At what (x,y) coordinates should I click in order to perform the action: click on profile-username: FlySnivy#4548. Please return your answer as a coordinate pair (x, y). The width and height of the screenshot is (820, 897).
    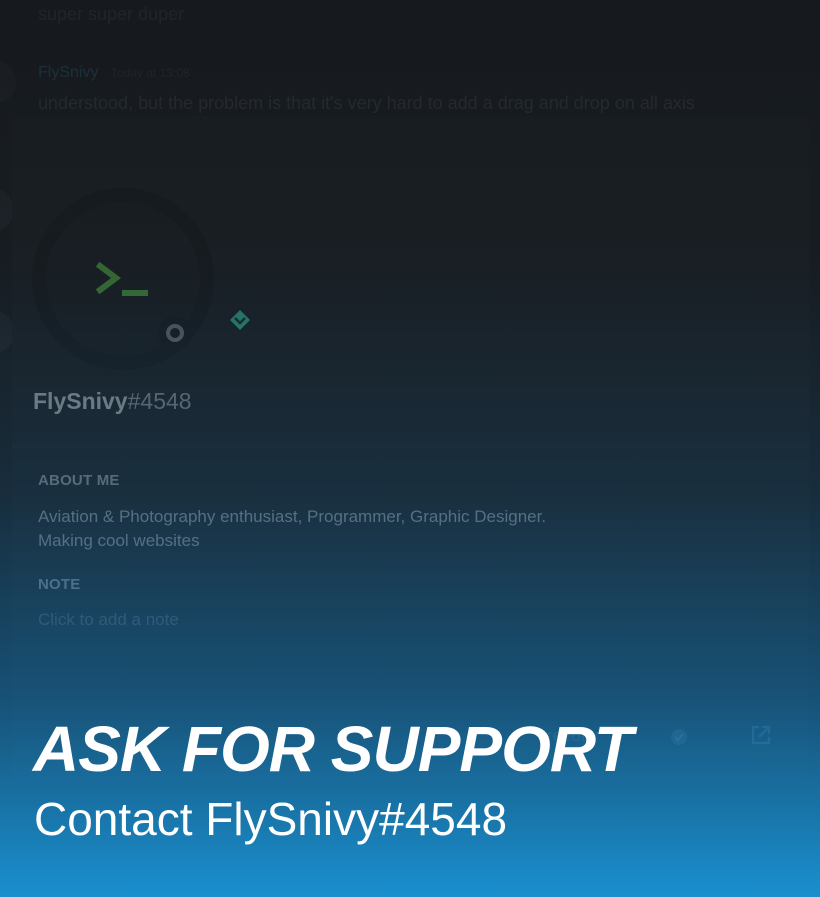
    Looking at the image, I should click on (112, 401).